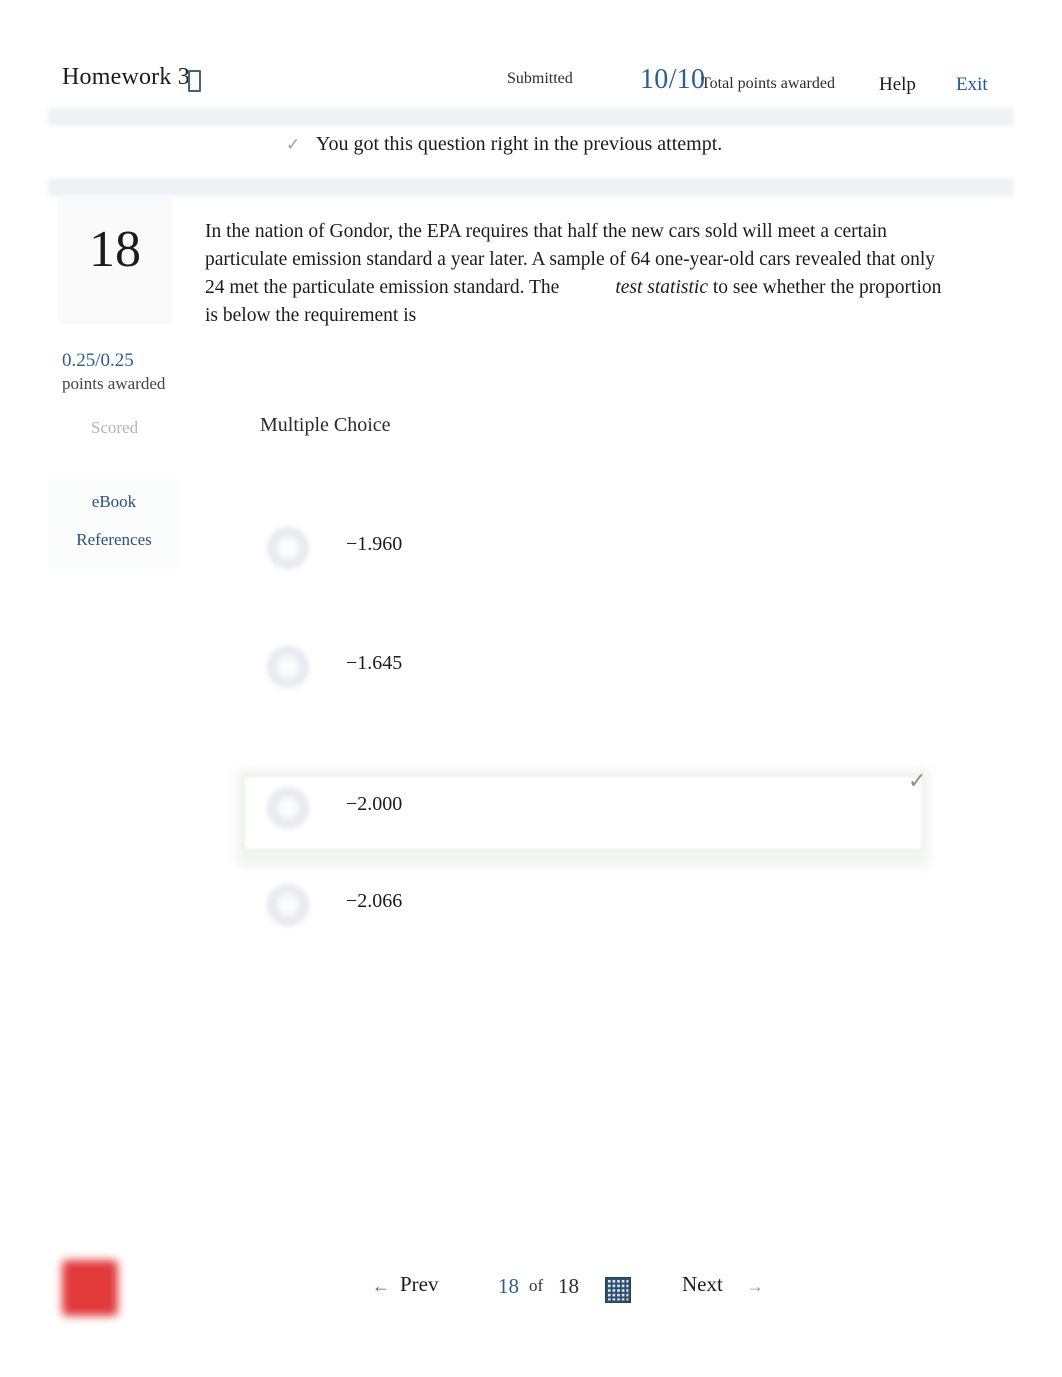 The width and height of the screenshot is (1062, 1377). I want to click on ebook-link: eBook, so click(114, 502).